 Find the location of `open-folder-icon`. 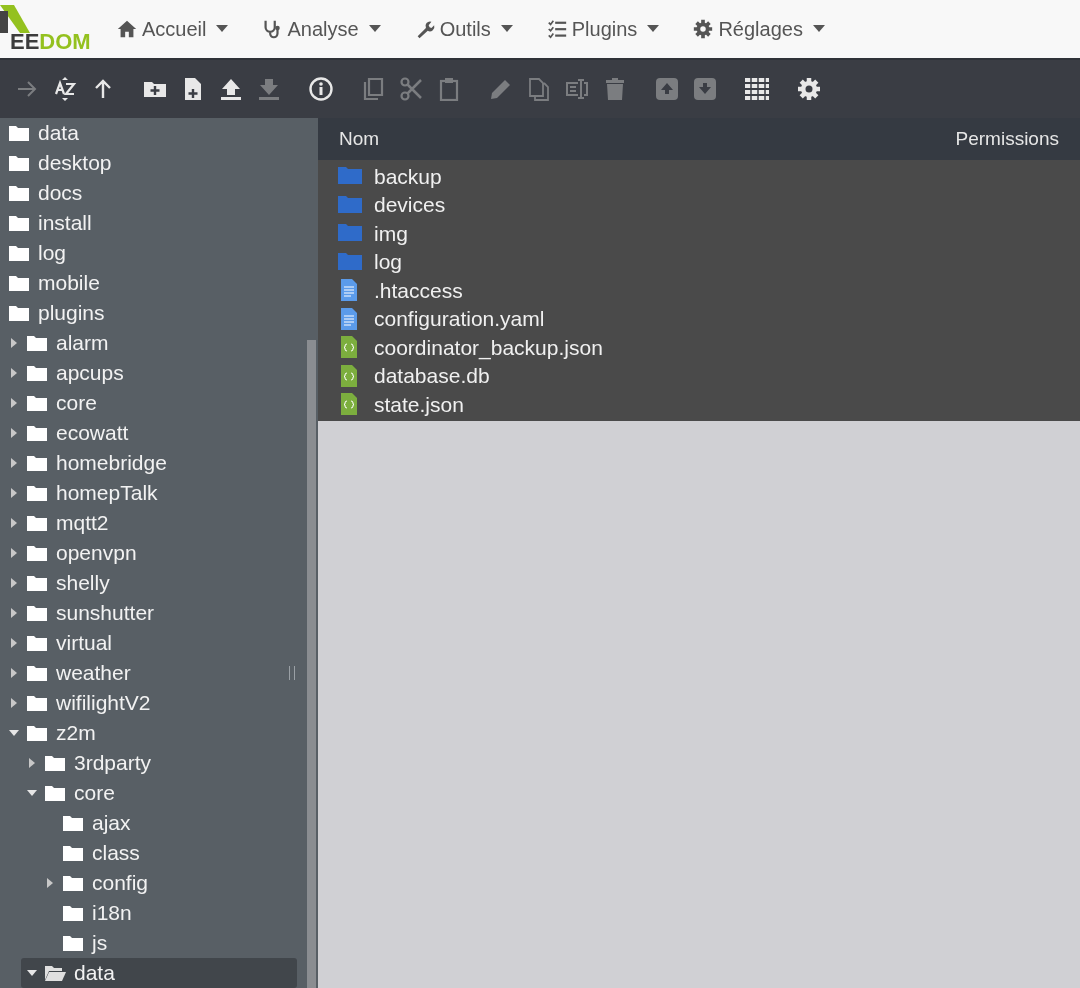

open-folder-icon is located at coordinates (55, 973).